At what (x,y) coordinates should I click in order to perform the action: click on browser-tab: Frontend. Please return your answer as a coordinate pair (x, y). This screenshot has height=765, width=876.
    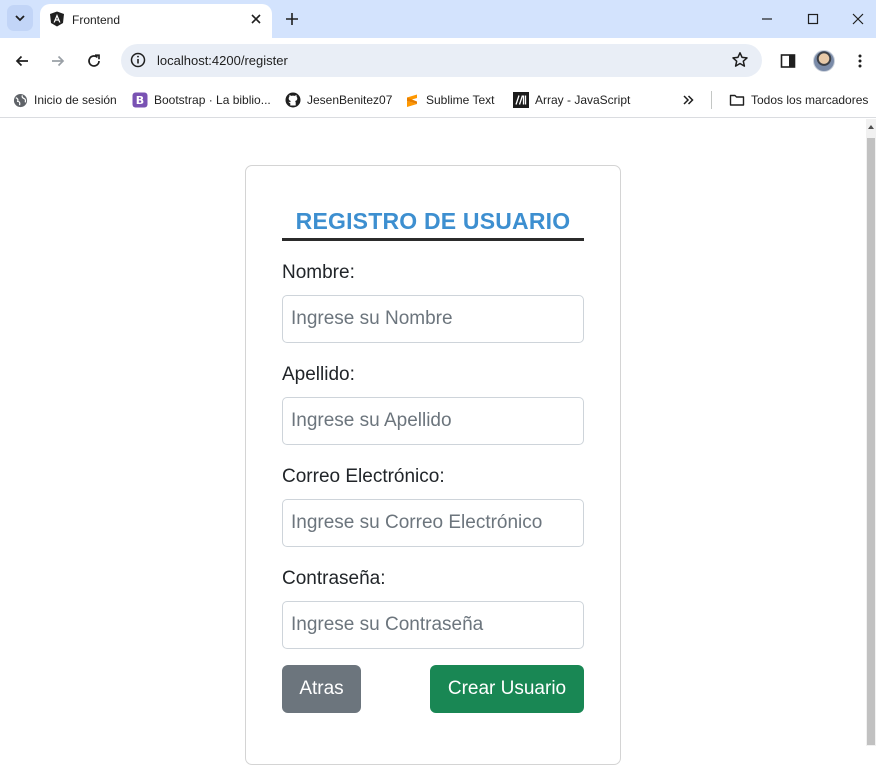
    Looking at the image, I should click on (156, 21).